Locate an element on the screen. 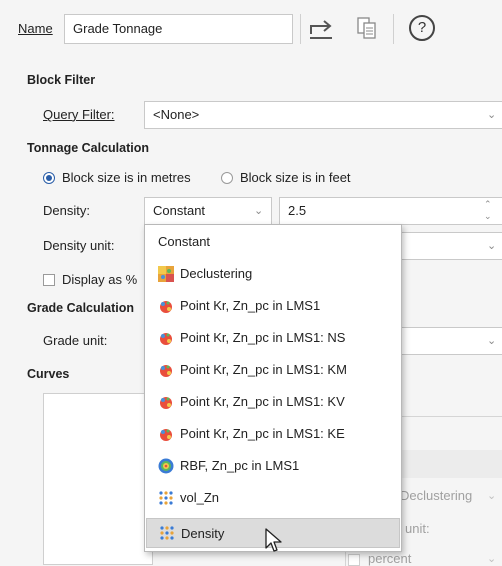 This screenshot has height=566, width=502. dropdown-item-label: RBF, Zn_pc in LMS1 is located at coordinates (240, 465).